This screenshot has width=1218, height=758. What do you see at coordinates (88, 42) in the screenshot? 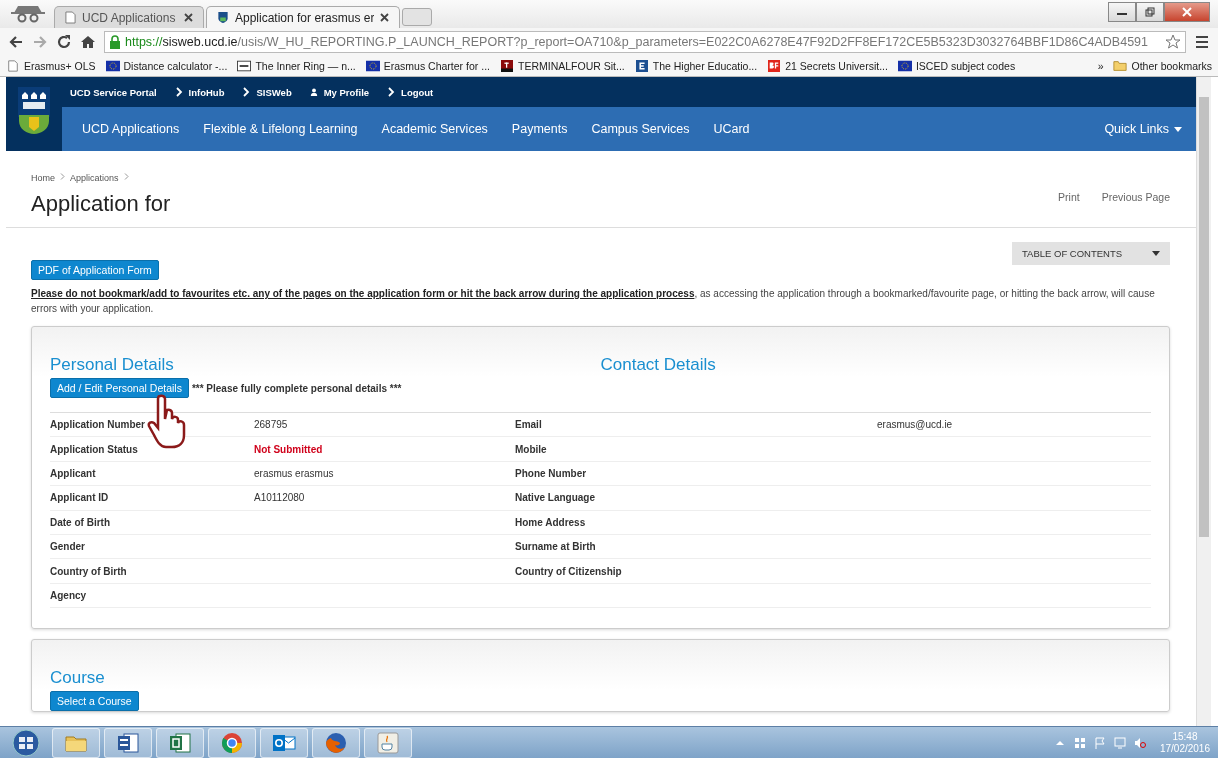
I see `home-icon` at bounding box center [88, 42].